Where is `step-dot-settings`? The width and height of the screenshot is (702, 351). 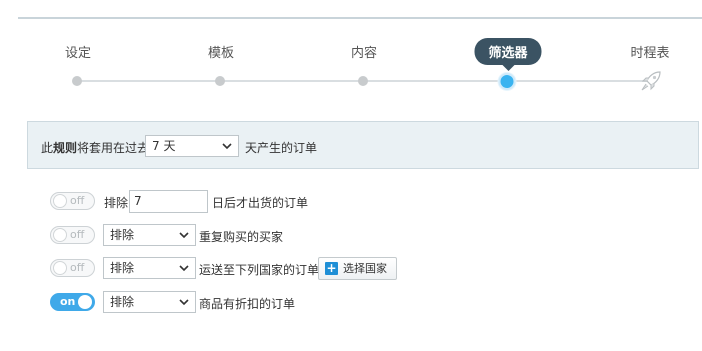 step-dot-settings is located at coordinates (77, 81).